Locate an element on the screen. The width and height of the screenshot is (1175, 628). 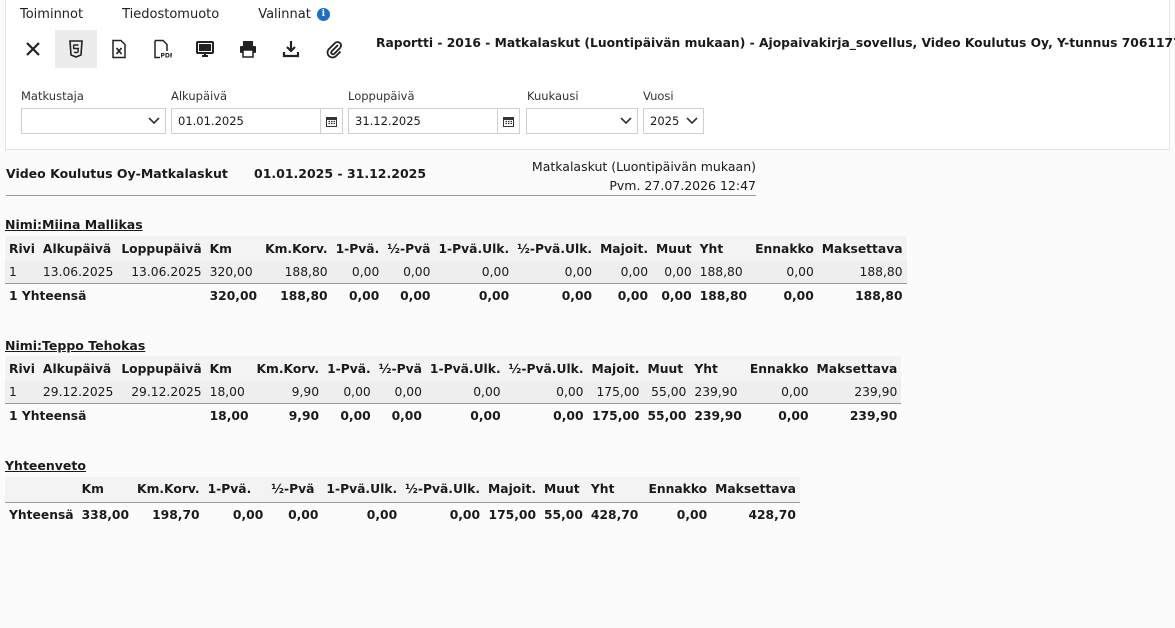
close-button is located at coordinates (33, 49).